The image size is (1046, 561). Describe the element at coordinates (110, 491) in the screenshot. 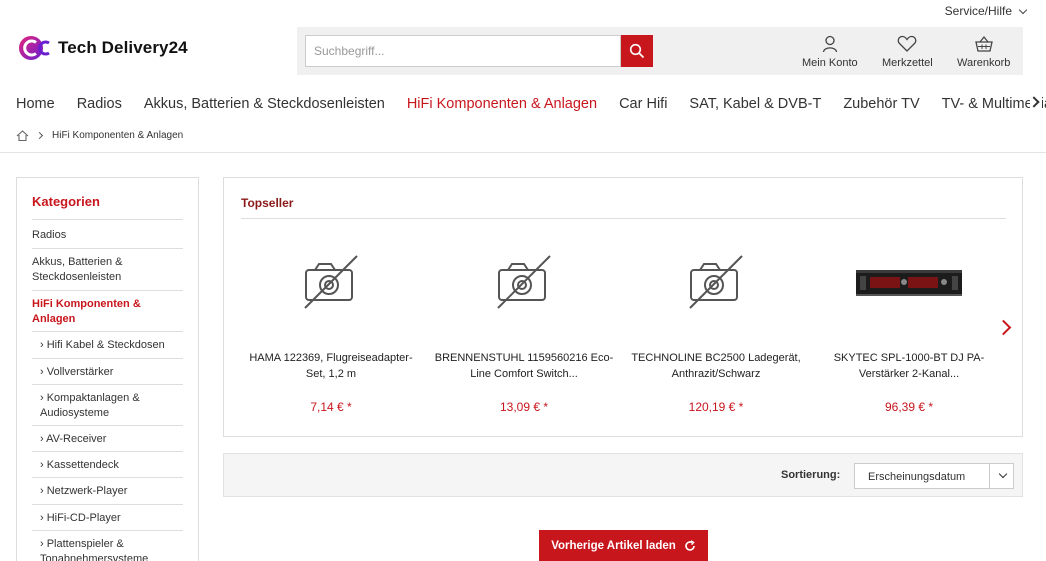

I see `sidebar-subitem-netzwerk-player: › Netzwerk-Player` at that location.